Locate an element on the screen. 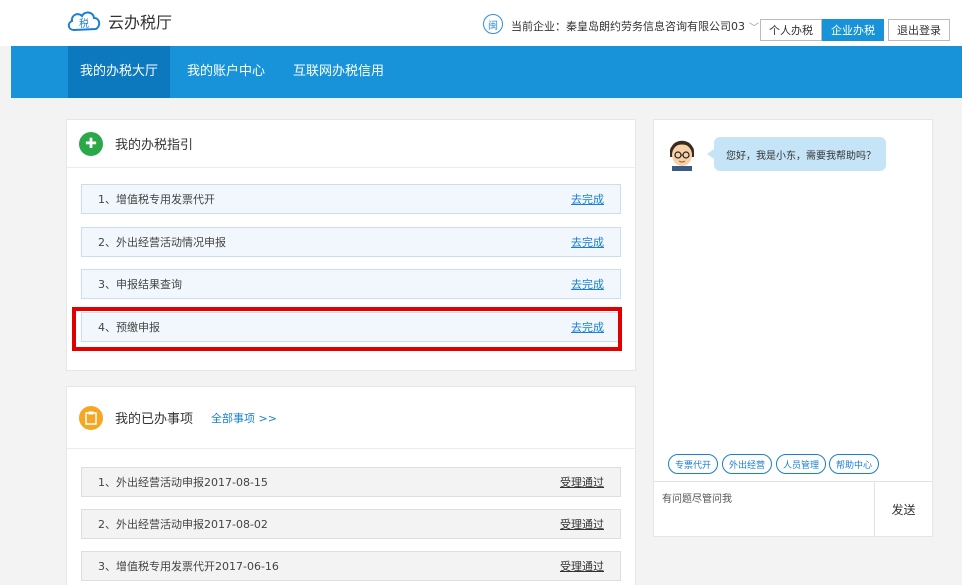  signpost-icon: ✚ is located at coordinates (91, 143).